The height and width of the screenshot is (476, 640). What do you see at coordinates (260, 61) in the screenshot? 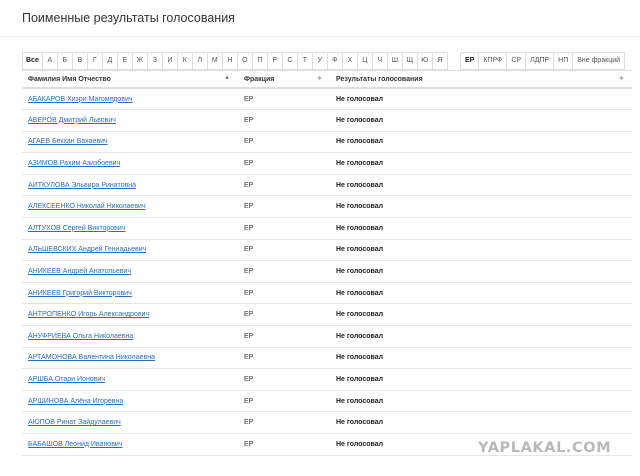
I see `letter-tab: П` at bounding box center [260, 61].